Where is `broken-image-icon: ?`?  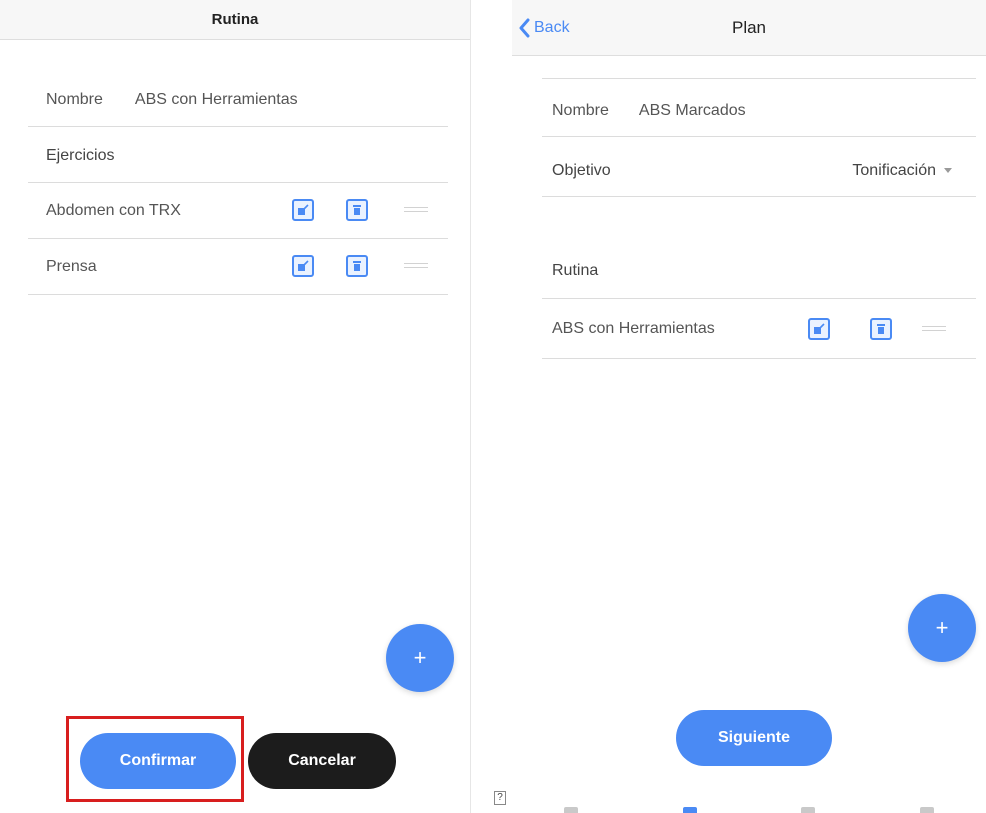
broken-image-icon: ? is located at coordinates (500, 798).